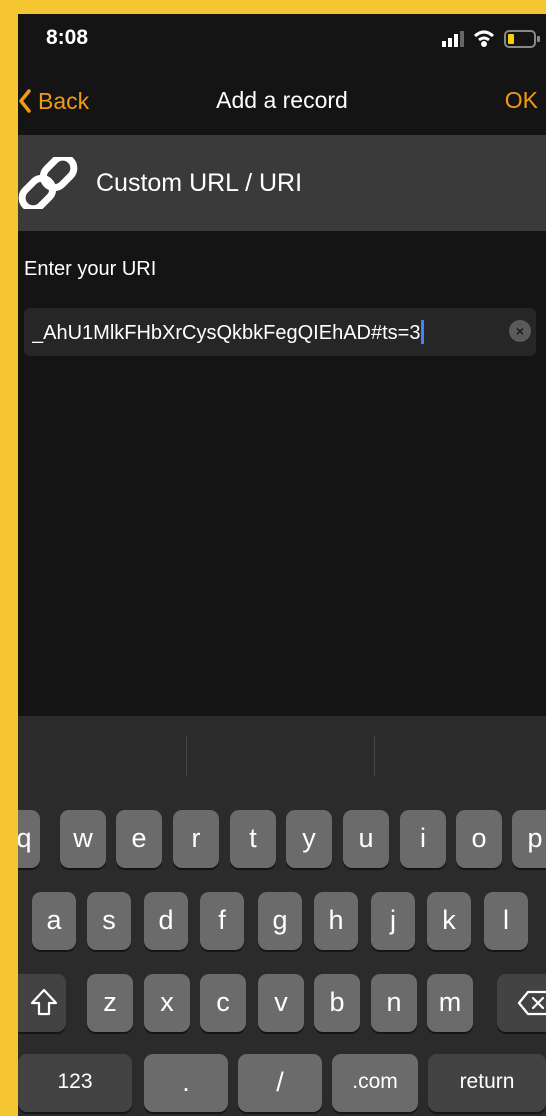 This screenshot has height=1116, width=546. What do you see at coordinates (423, 332) in the screenshot?
I see `text-caret` at bounding box center [423, 332].